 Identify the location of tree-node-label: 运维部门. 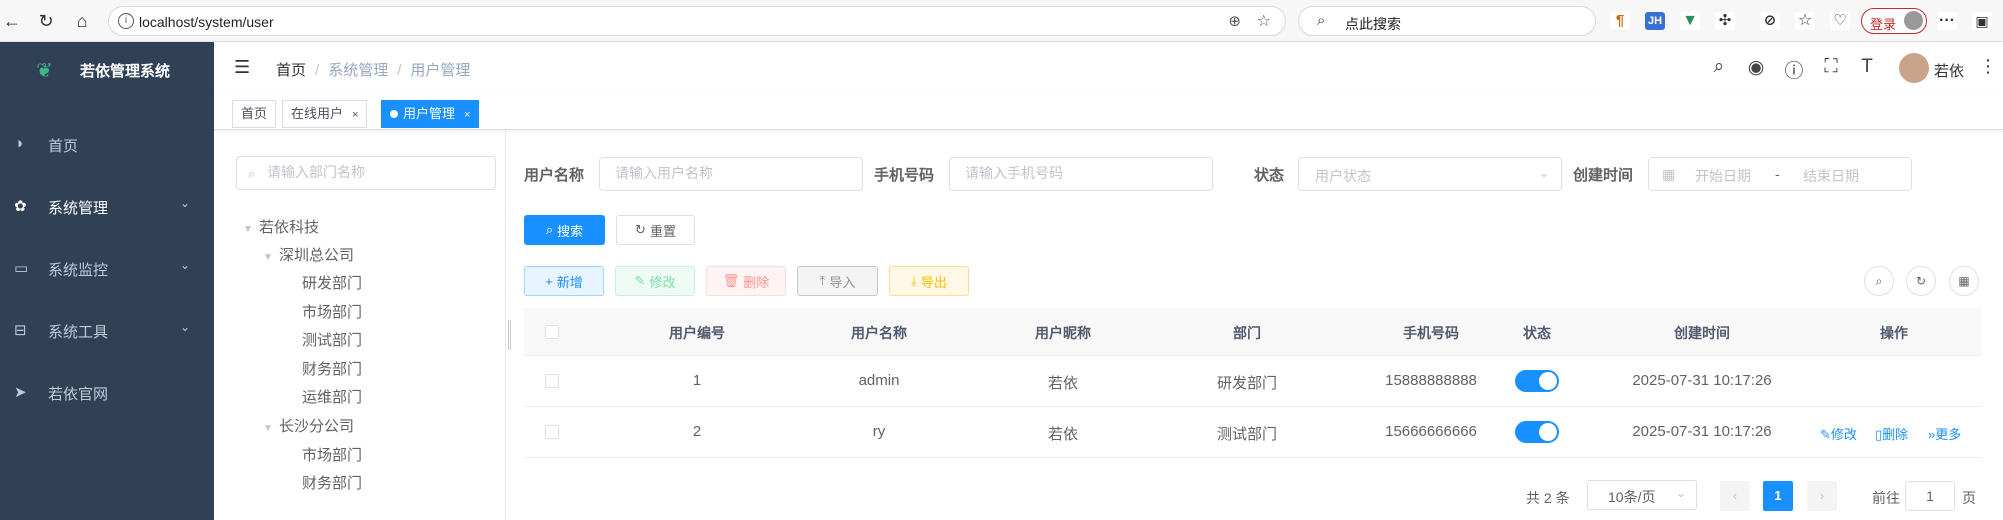
(332, 397).